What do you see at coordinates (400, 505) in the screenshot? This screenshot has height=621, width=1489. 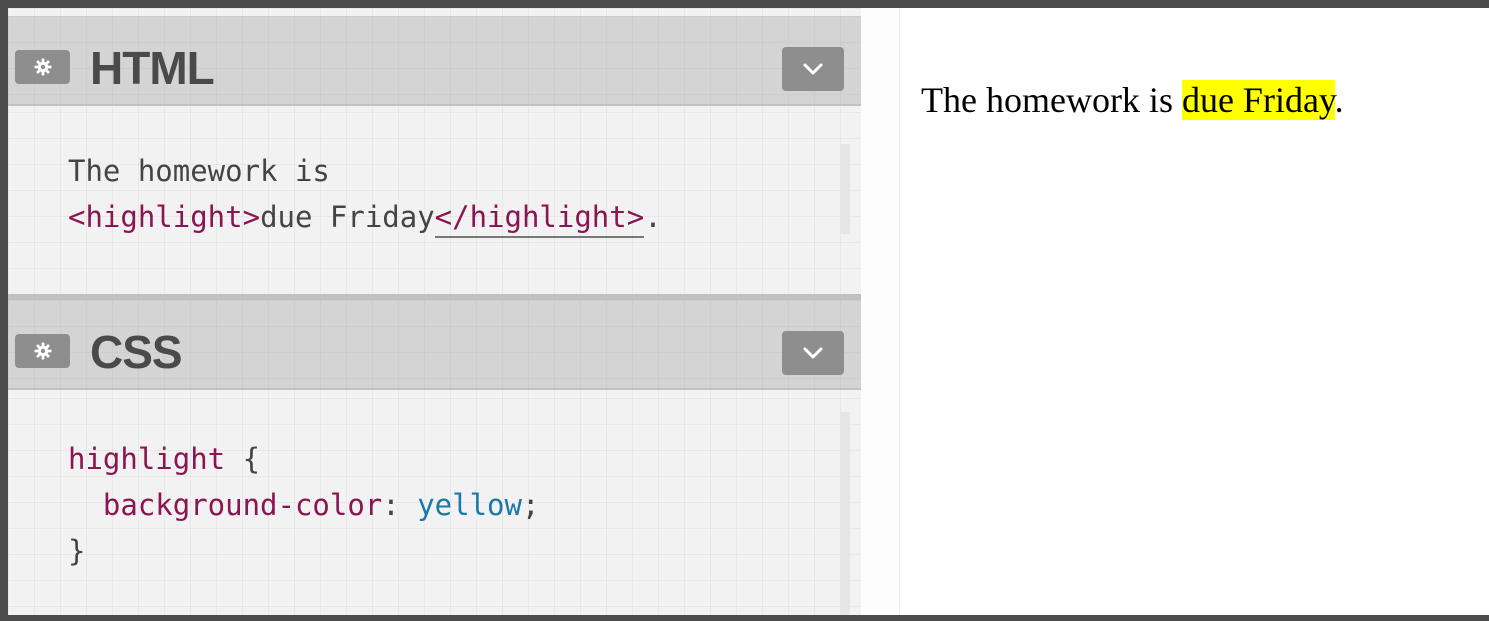 I see `css-colon: :` at bounding box center [400, 505].